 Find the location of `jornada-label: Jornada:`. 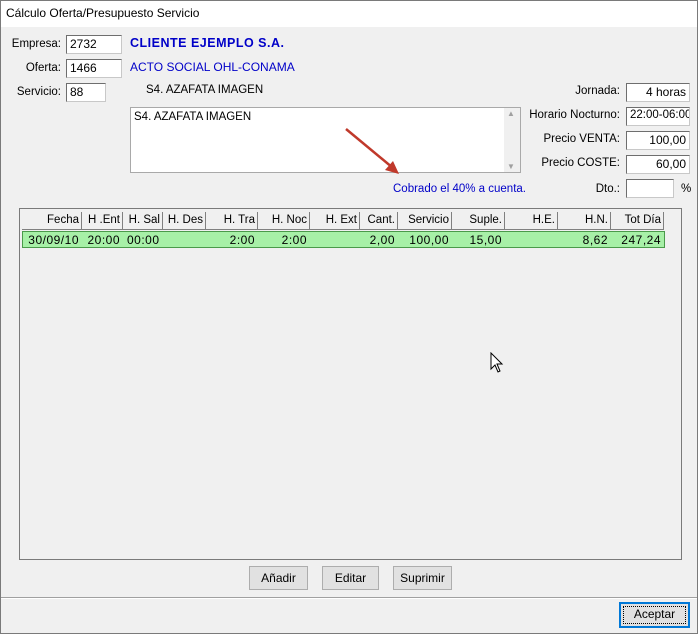

jornada-label: Jornada: is located at coordinates (597, 91).